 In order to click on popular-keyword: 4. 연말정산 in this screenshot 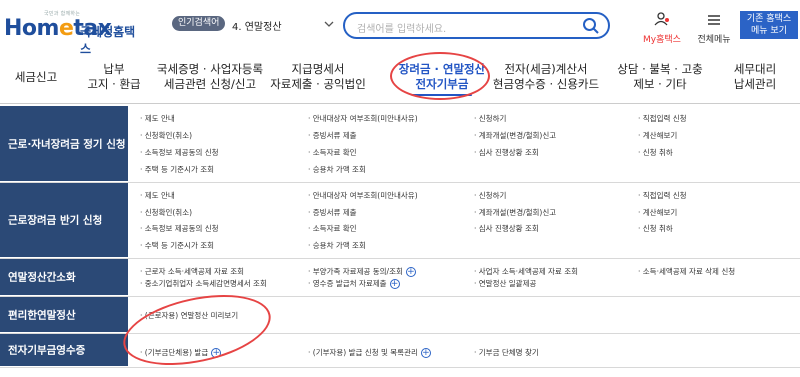, I will do `click(257, 25)`.